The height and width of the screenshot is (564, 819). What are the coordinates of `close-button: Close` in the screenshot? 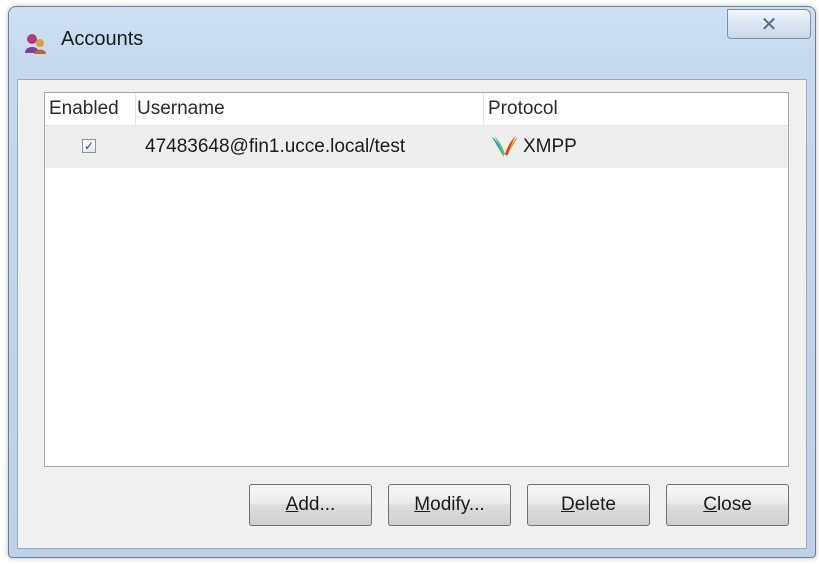 It's located at (727, 505).